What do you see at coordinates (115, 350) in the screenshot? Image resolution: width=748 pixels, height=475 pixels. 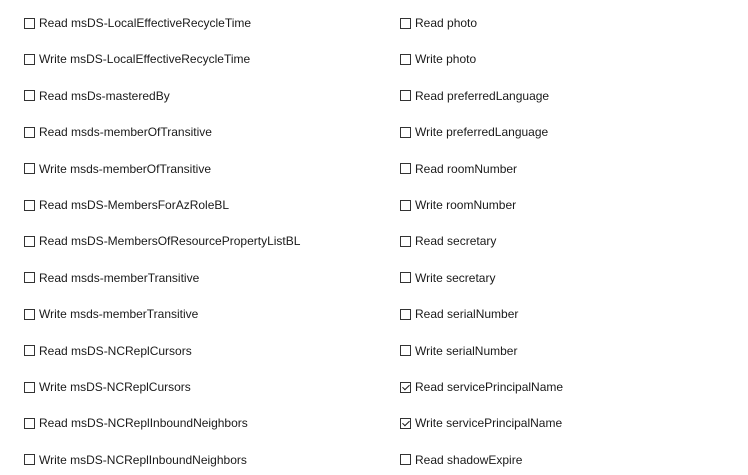 I see `permission-label: Read msDS-NCReplCursors` at bounding box center [115, 350].